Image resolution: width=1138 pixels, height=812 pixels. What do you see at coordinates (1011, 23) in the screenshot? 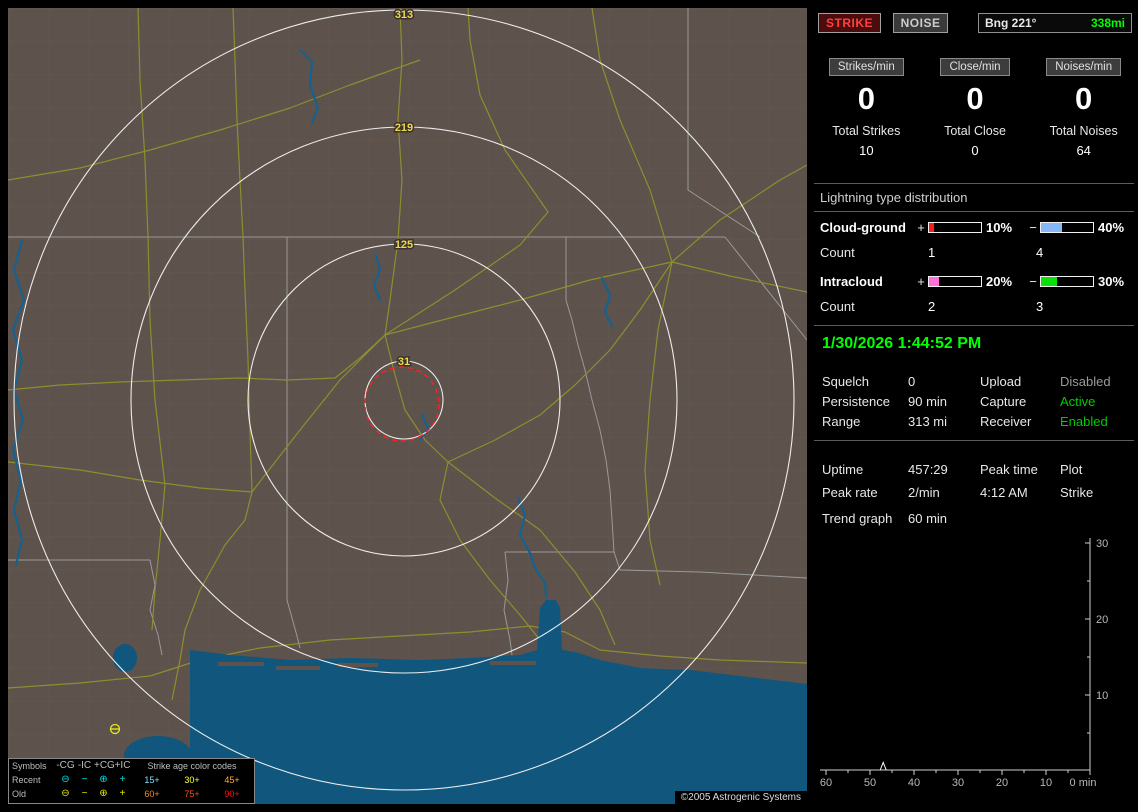
I see `bearing-label: Bng 221°` at bounding box center [1011, 23].